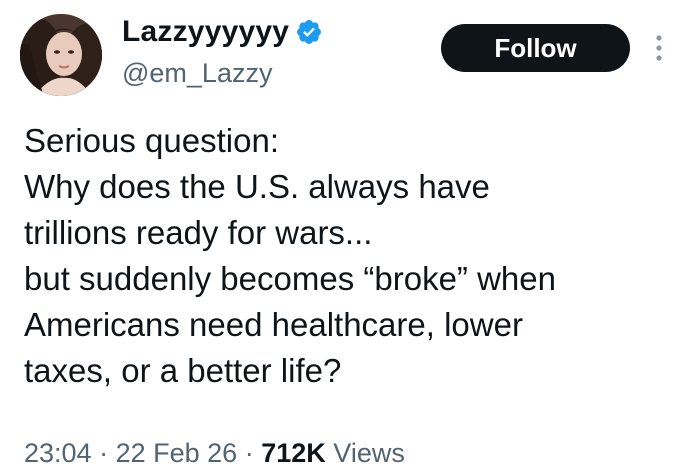 Image resolution: width=700 pixels, height=474 pixels. What do you see at coordinates (183, 370) in the screenshot?
I see `tweet-text-line: taxes, or a better life?` at bounding box center [183, 370].